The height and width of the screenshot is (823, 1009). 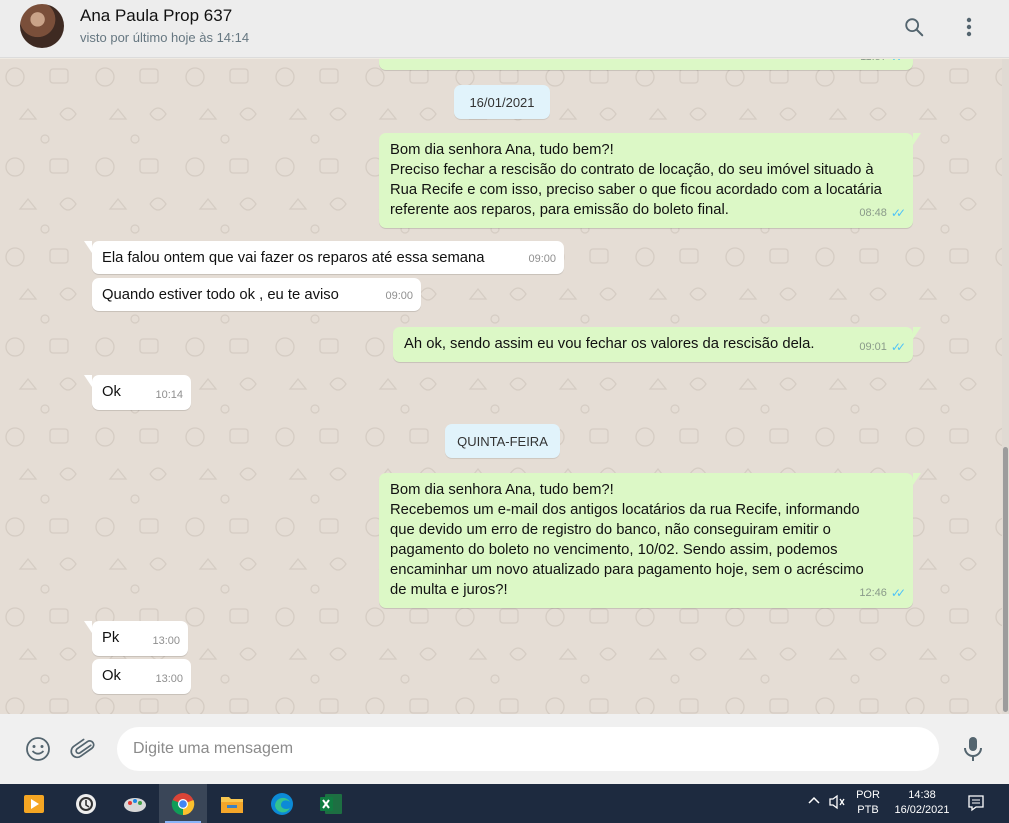 I want to click on security-app-icon, so click(x=86, y=803).